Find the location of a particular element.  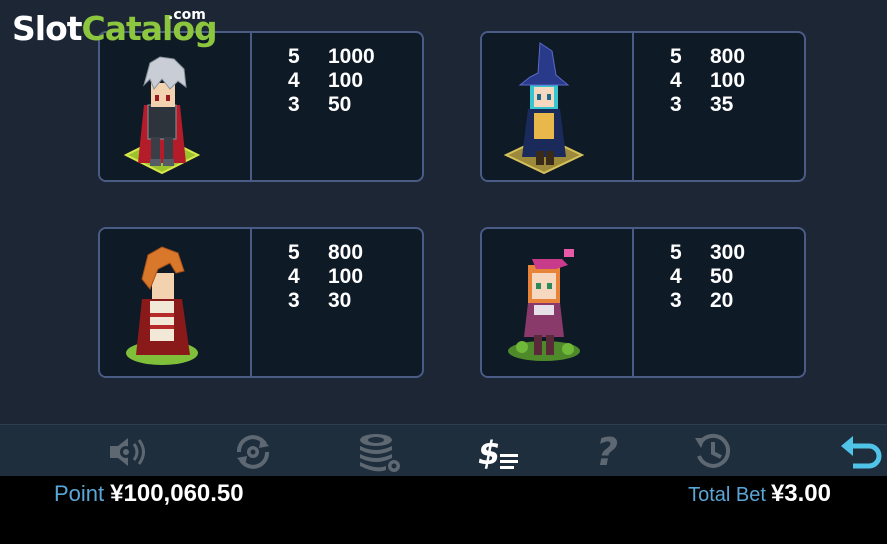

pay-row: 3 20 is located at coordinates (702, 300).